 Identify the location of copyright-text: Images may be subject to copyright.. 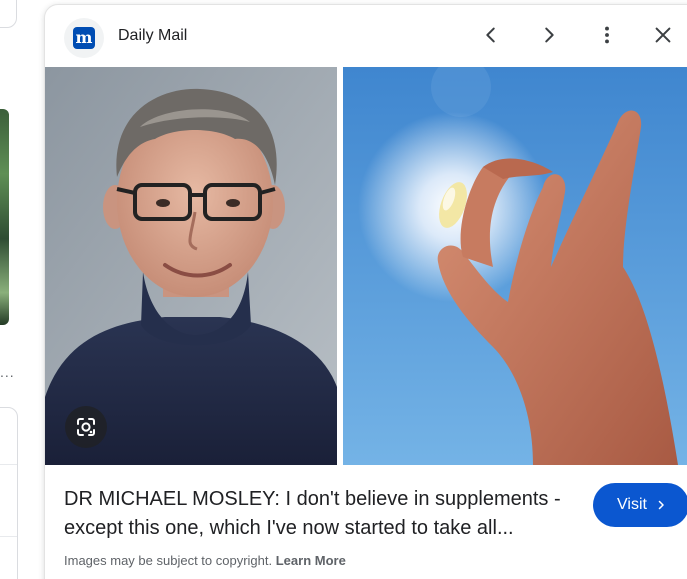
(168, 560).